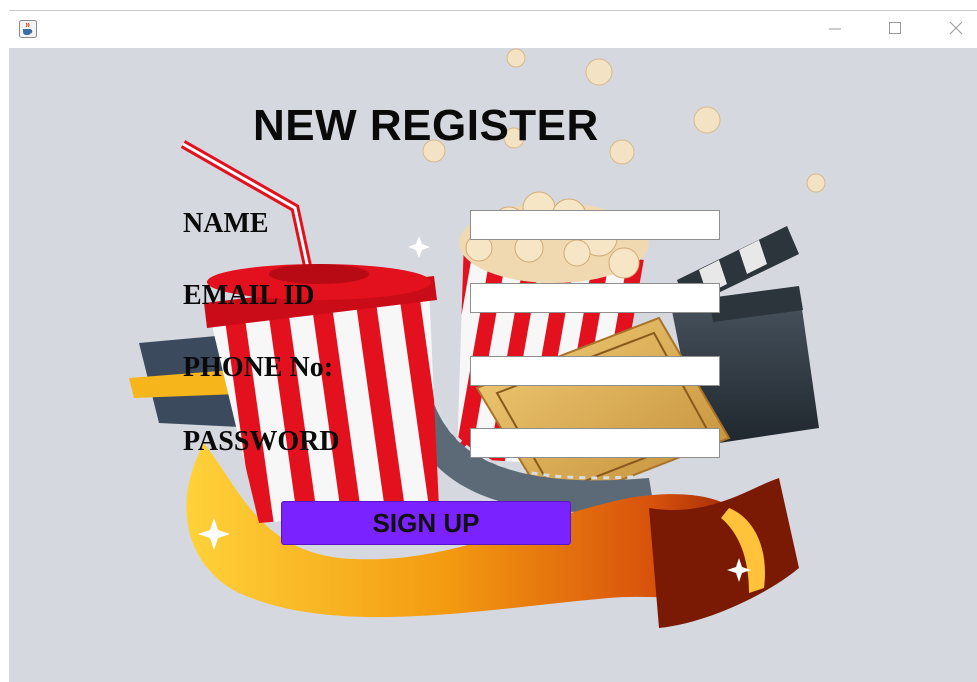 The image size is (977, 682). I want to click on name-label: NAME, so click(226, 223).